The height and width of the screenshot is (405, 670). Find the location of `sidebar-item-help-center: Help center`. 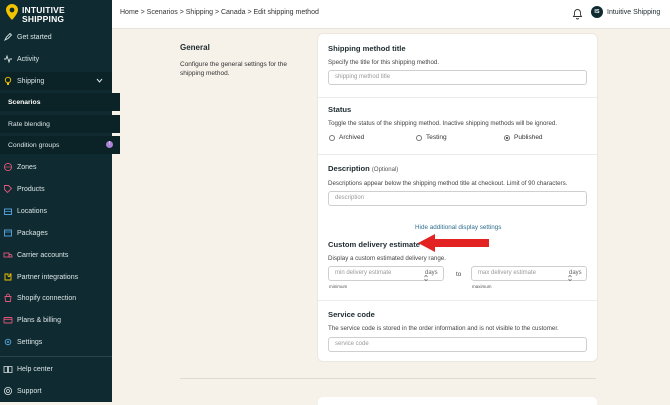

sidebar-item-help-center: Help center is located at coordinates (56, 369).